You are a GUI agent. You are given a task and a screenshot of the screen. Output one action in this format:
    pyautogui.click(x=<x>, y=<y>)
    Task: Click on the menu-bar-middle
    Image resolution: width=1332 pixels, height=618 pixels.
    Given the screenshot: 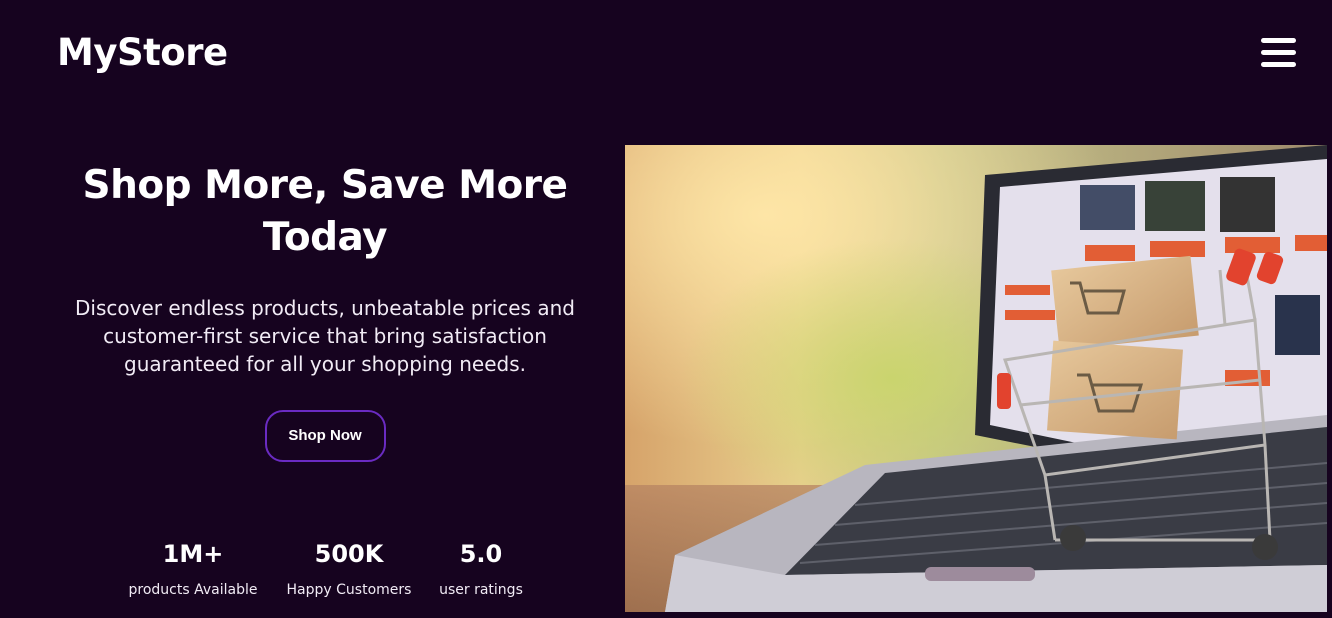 What is the action you would take?
    pyautogui.click(x=1278, y=52)
    